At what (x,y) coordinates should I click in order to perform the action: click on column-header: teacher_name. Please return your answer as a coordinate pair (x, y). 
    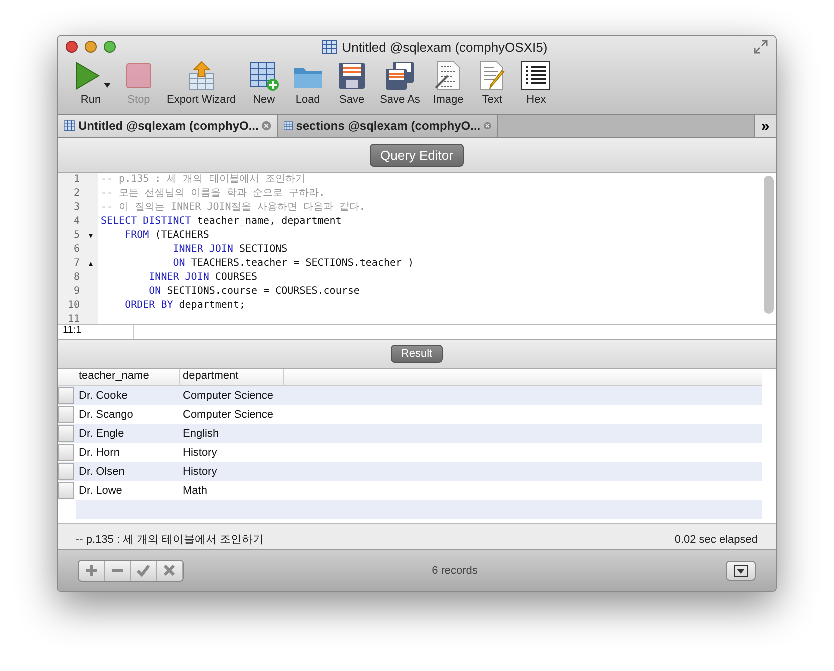
    Looking at the image, I should click on (128, 377).